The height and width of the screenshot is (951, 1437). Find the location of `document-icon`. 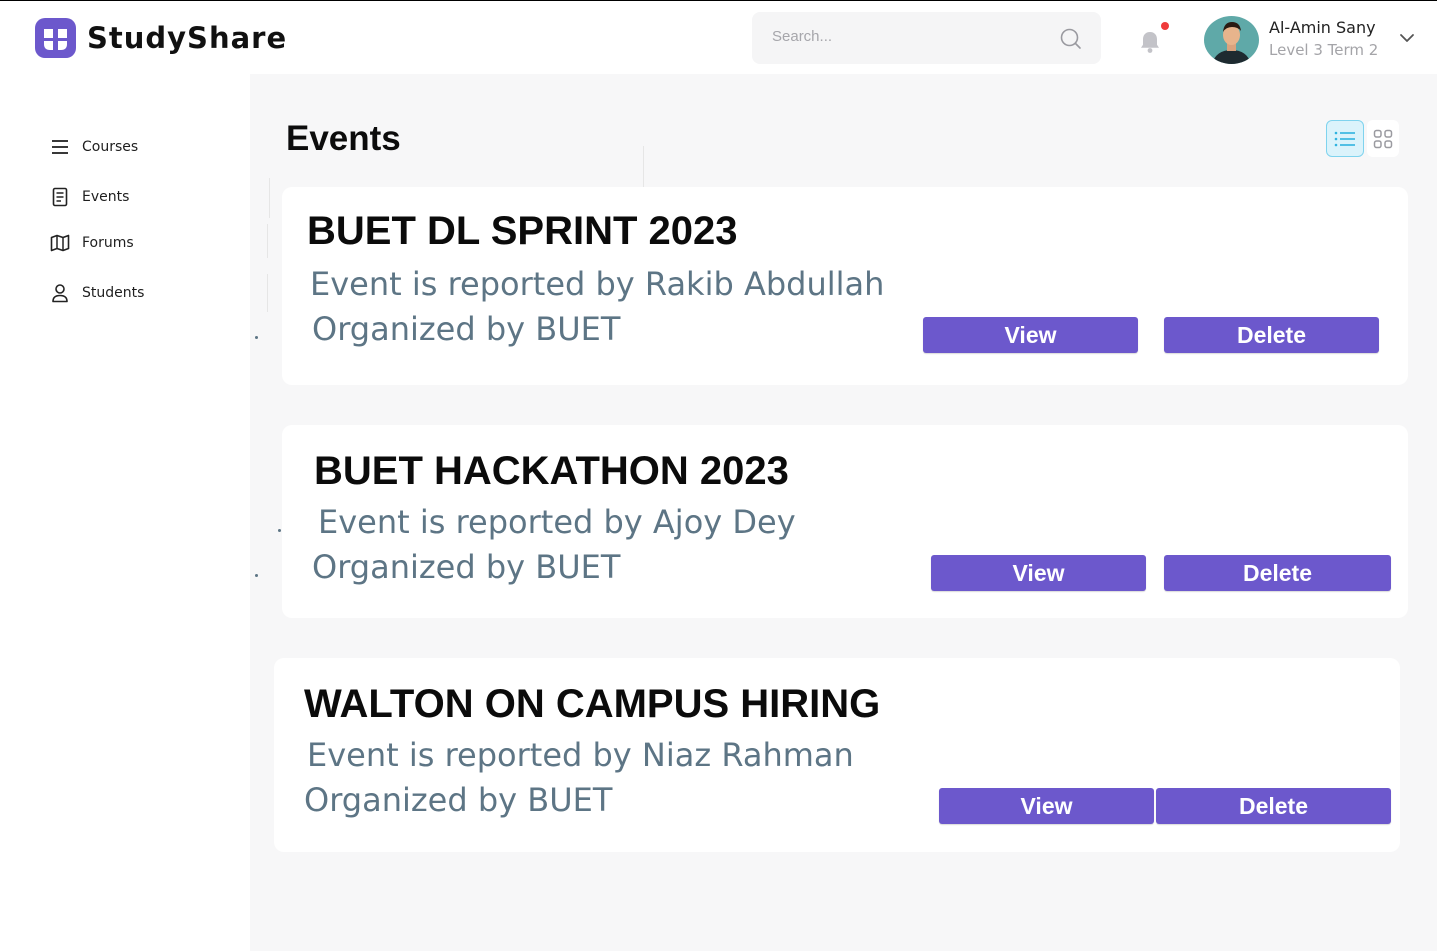

document-icon is located at coordinates (60, 197).